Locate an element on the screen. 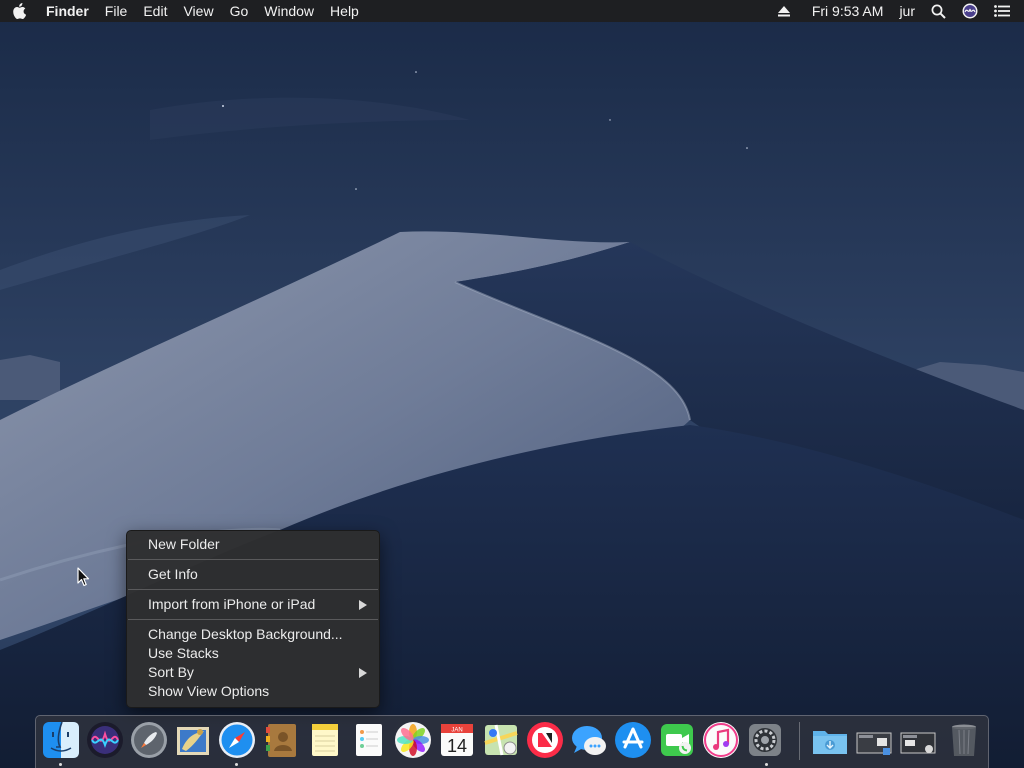 Image resolution: width=1024 pixels, height=768 pixels. menu-window: Window is located at coordinates (289, 11).